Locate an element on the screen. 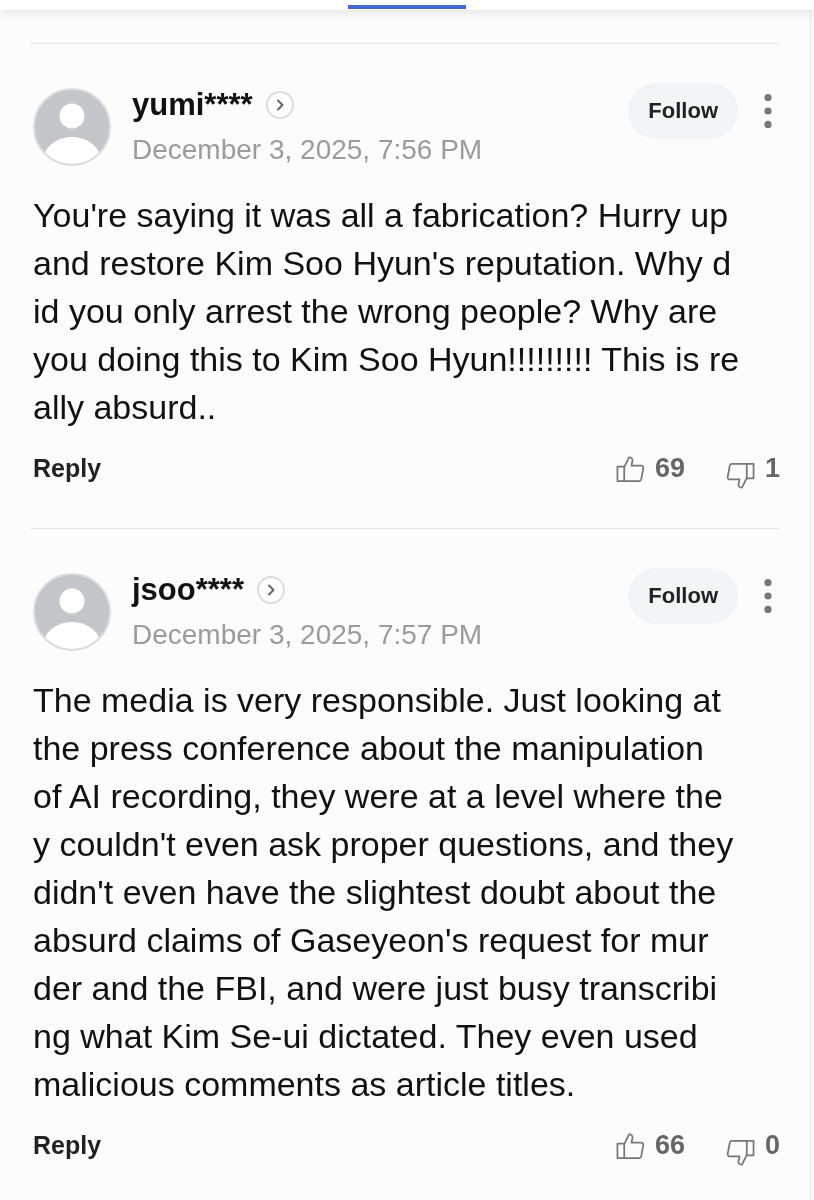 The height and width of the screenshot is (1200, 814). comment-date: December 3, 2025, 7:57 PM is located at coordinates (308, 635).